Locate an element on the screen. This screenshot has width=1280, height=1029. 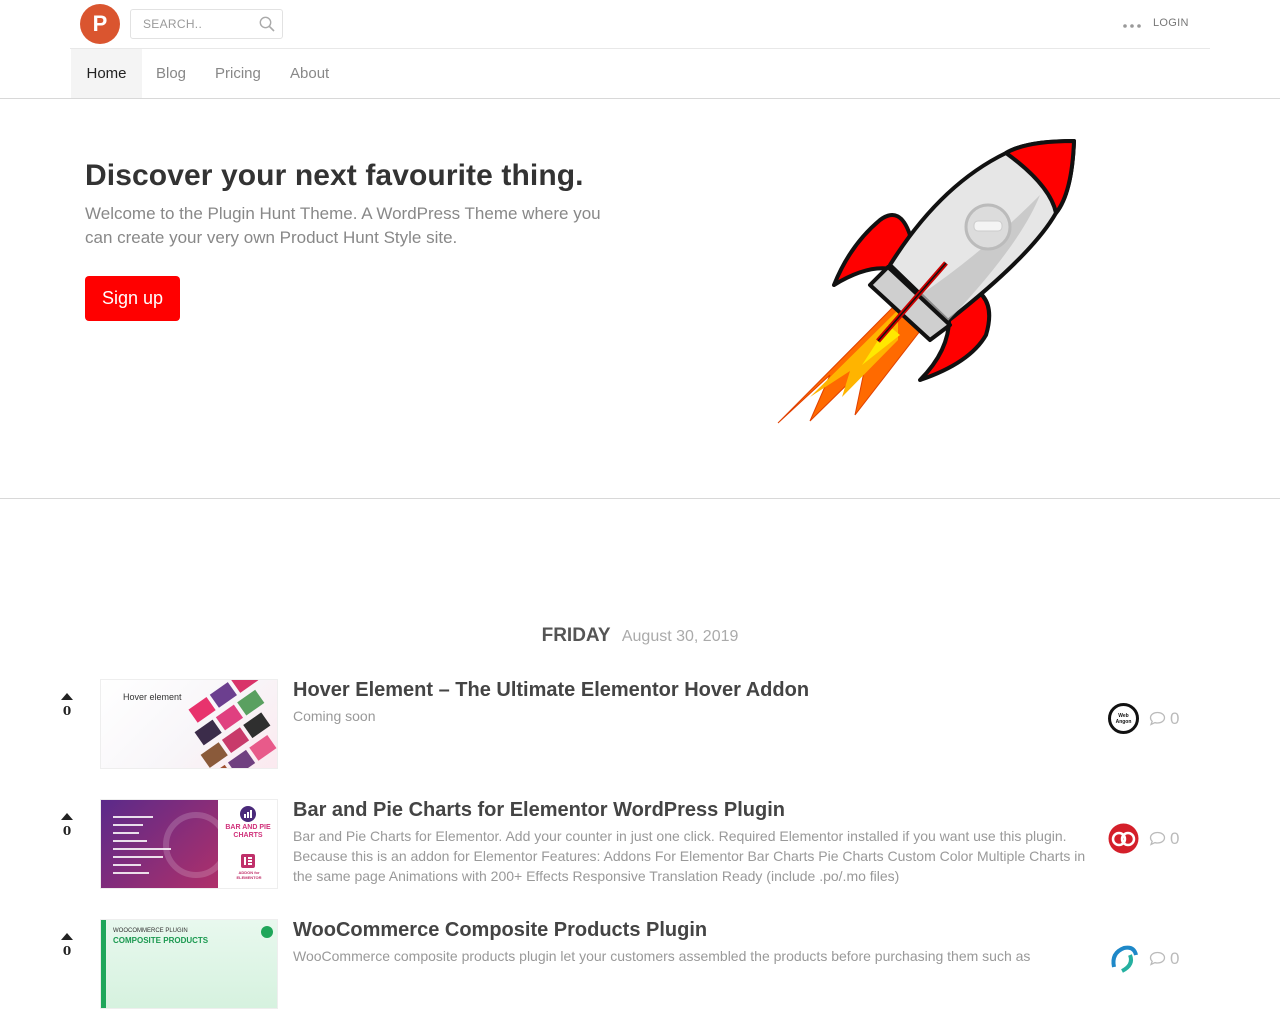
nav-item-blog: Blog is located at coordinates (171, 73).